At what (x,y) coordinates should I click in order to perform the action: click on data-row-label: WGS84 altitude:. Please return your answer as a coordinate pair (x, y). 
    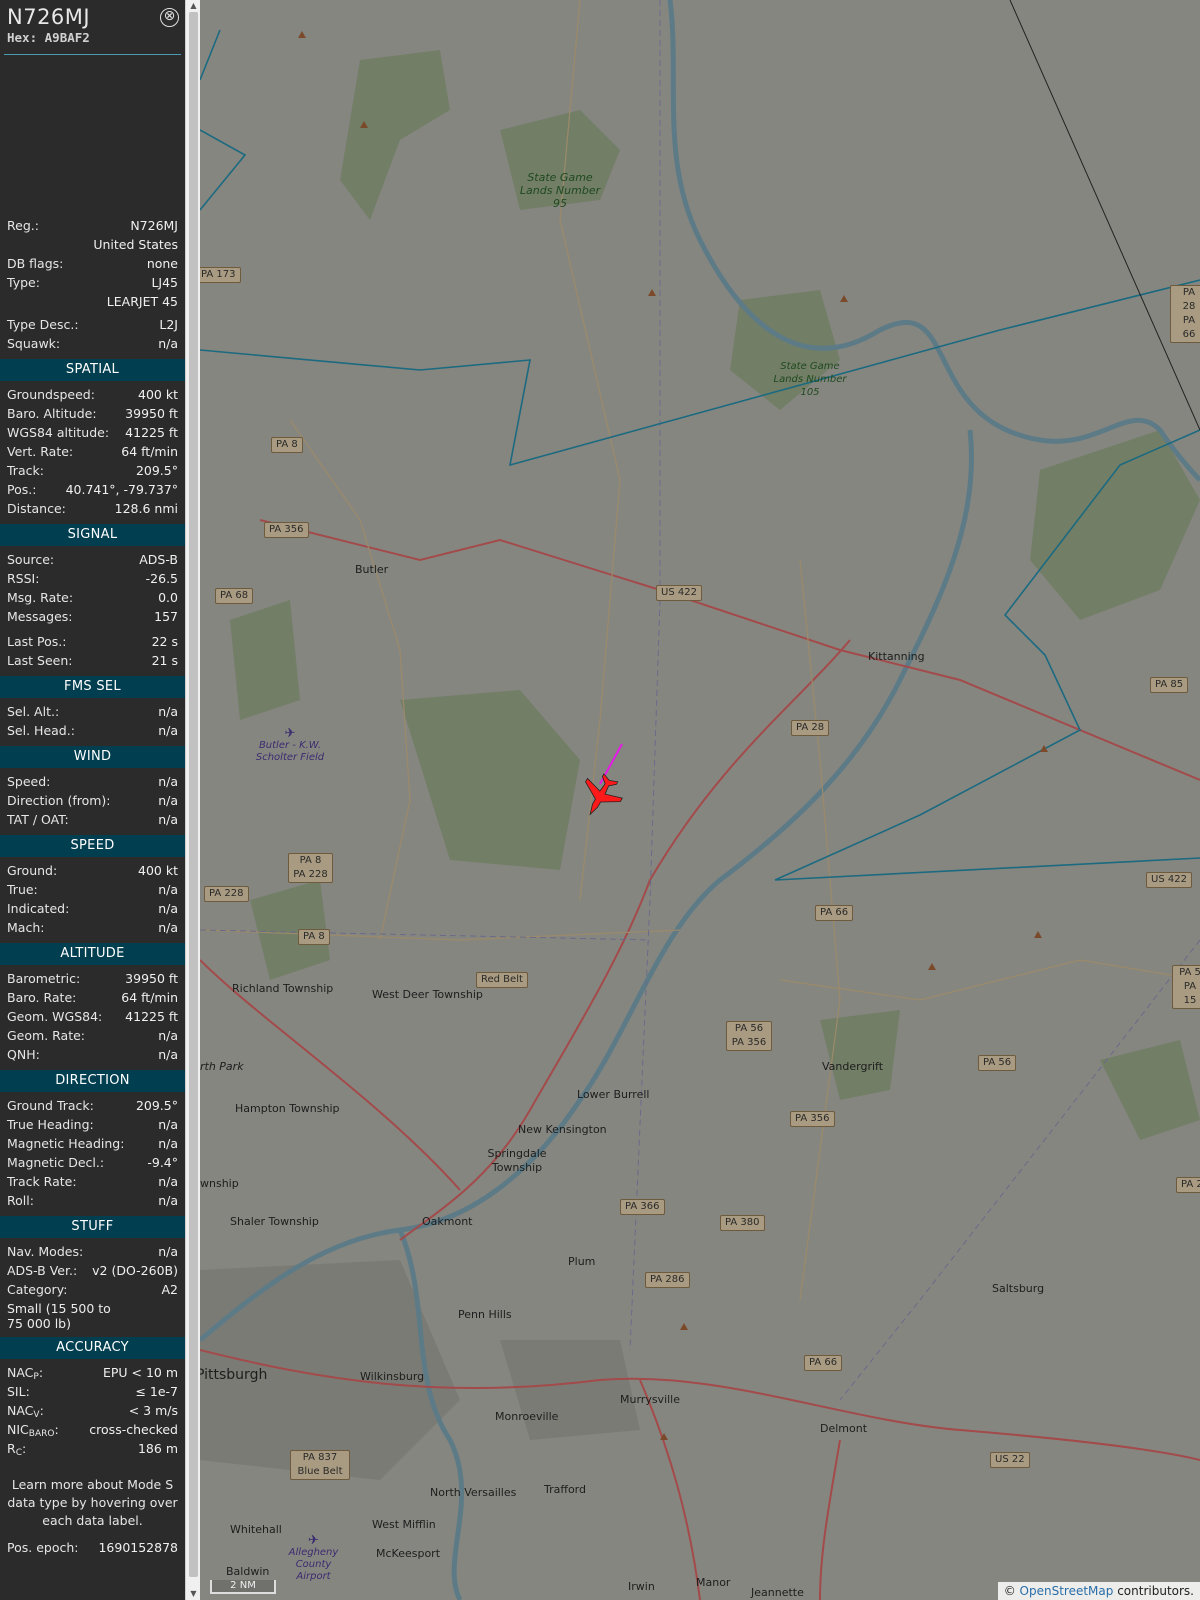
    Looking at the image, I should click on (58, 432).